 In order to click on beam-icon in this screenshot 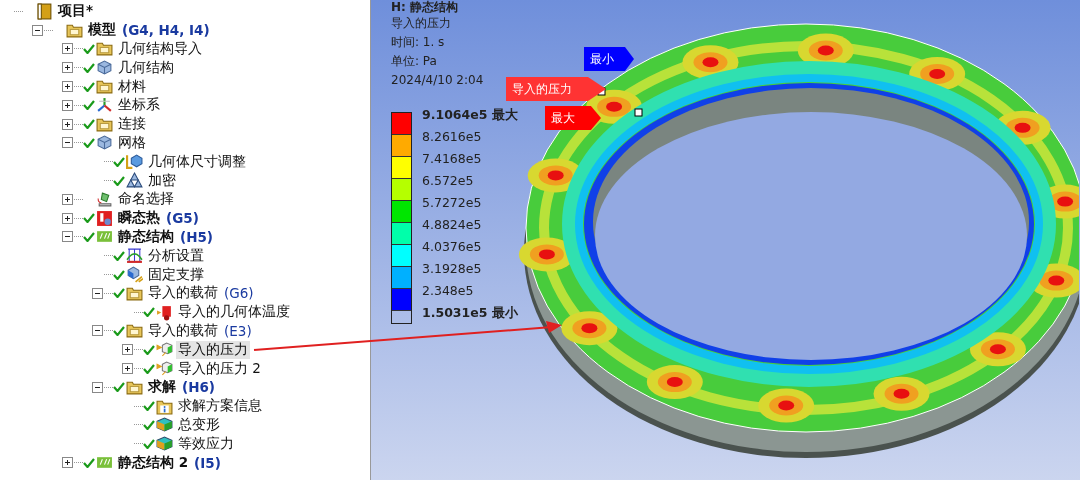, I will do `click(104, 462)`.